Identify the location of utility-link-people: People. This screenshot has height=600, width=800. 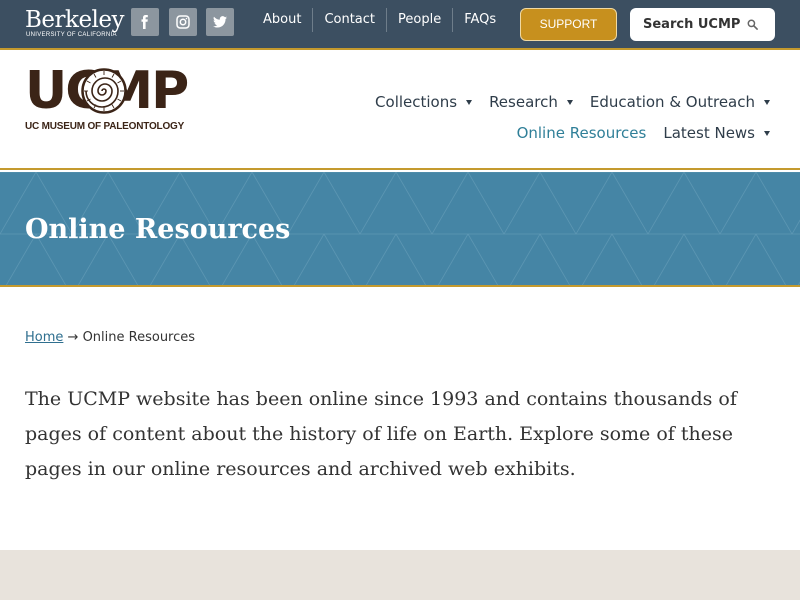
(420, 20).